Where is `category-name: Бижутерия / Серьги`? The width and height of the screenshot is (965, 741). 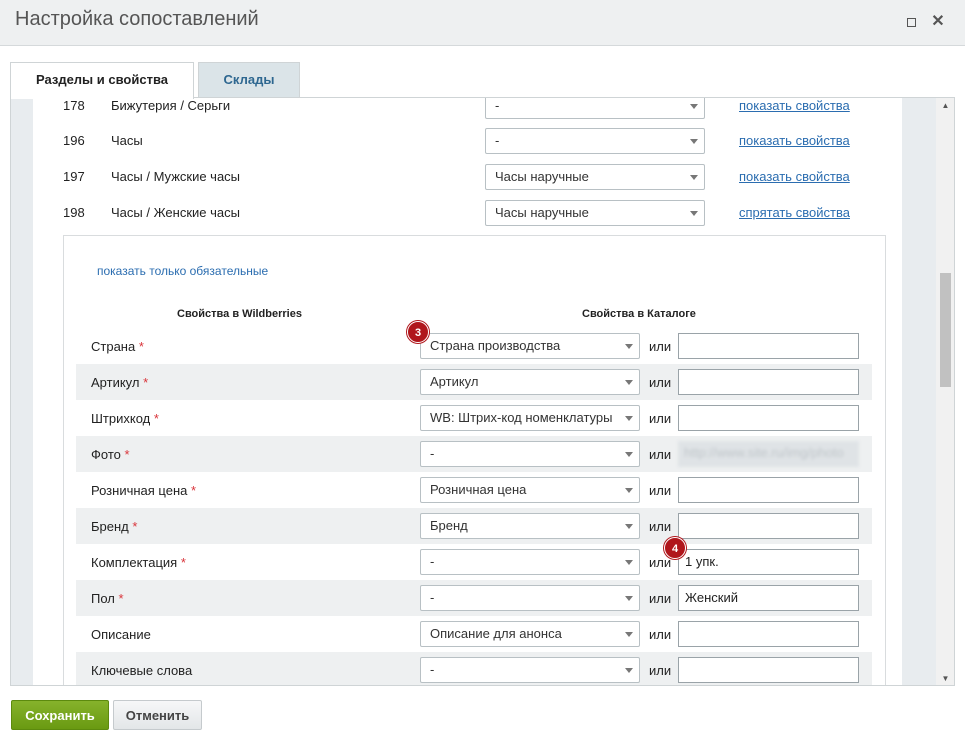
category-name: Бижутерия / Серьги is located at coordinates (171, 105).